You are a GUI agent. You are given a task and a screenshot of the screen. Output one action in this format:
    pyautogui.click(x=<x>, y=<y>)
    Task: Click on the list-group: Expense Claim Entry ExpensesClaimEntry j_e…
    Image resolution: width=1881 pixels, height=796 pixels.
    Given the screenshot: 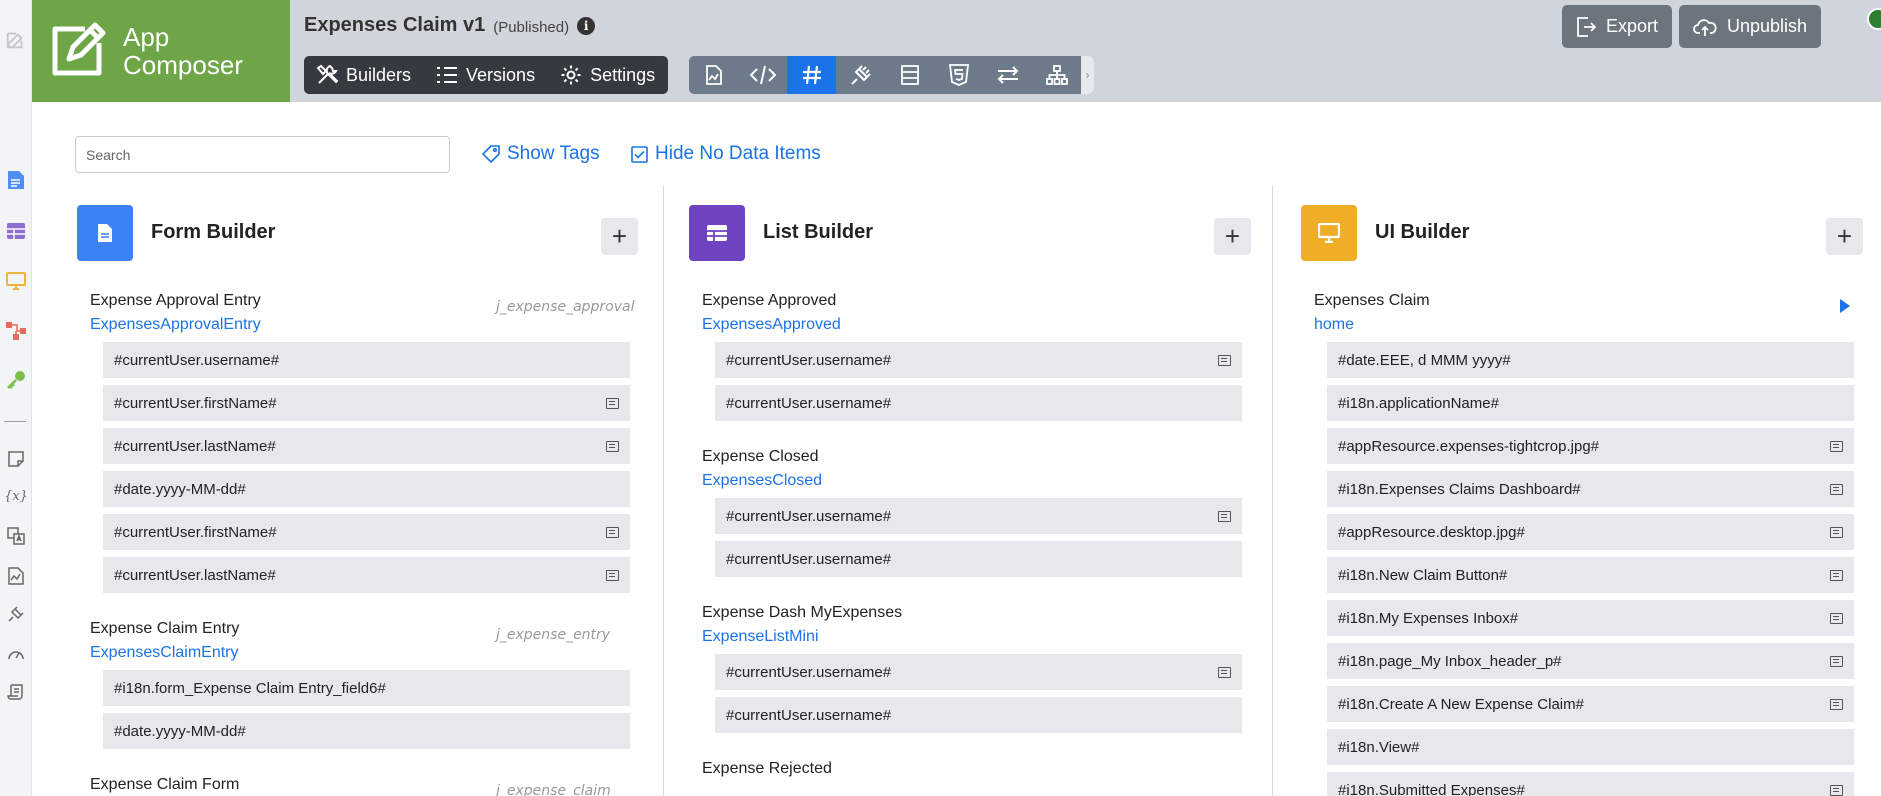 What is the action you would take?
    pyautogui.click(x=360, y=683)
    